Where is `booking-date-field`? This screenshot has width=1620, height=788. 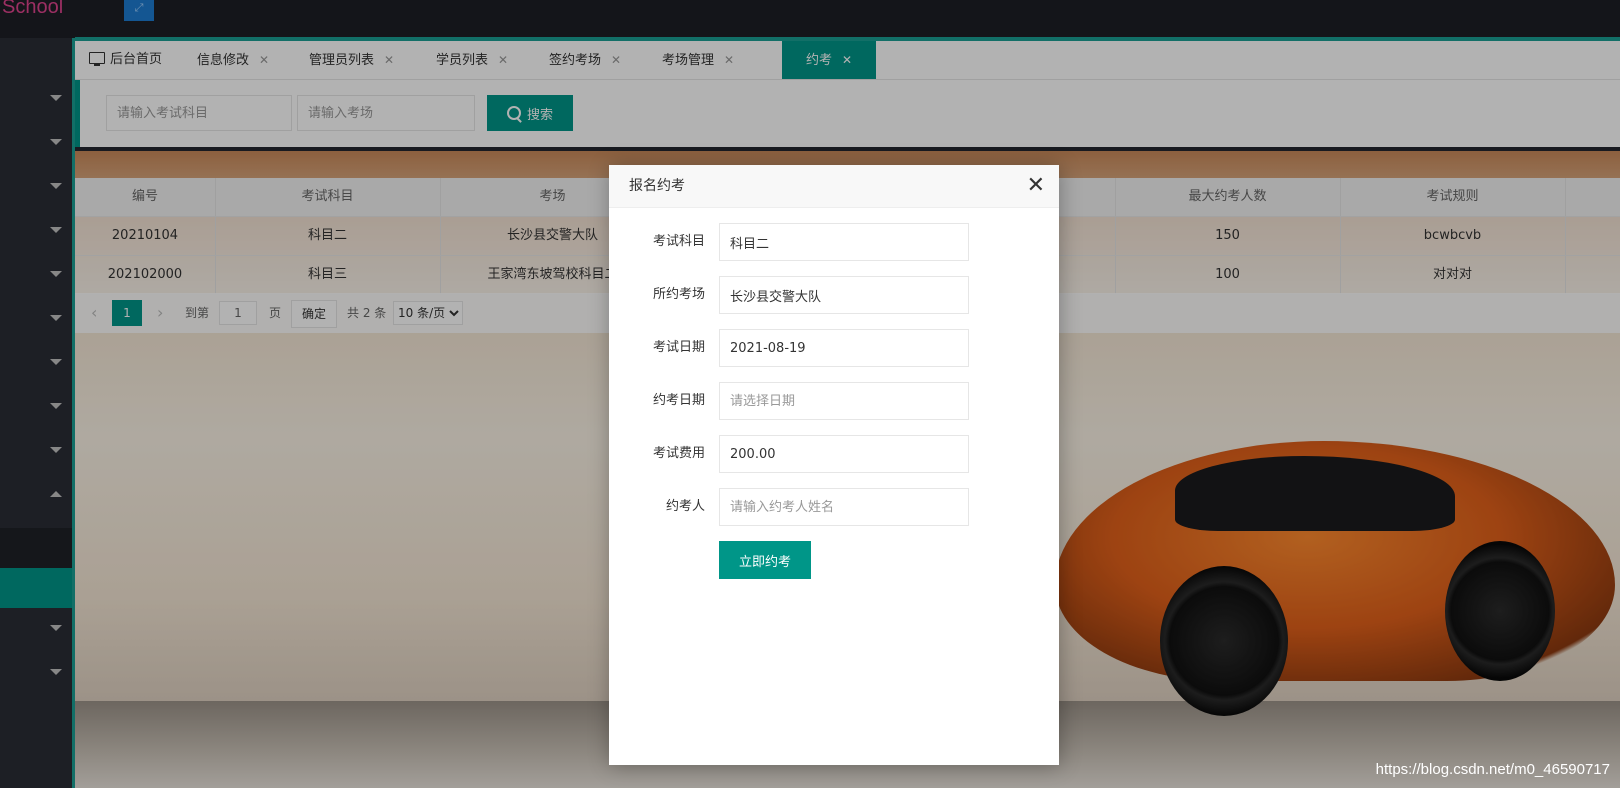 booking-date-field is located at coordinates (844, 401).